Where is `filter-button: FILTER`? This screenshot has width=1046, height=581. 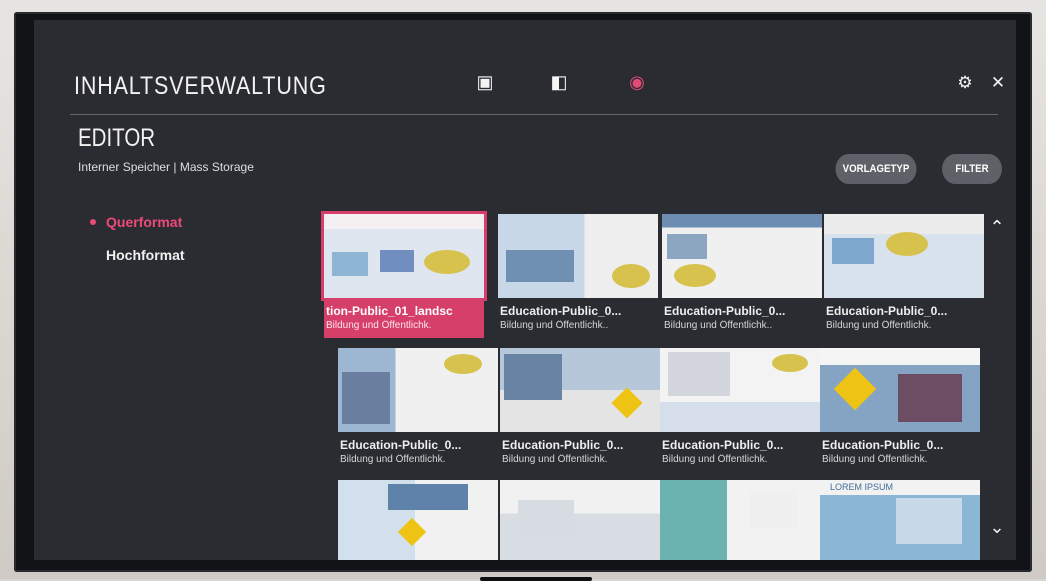
filter-button: FILTER is located at coordinates (972, 169).